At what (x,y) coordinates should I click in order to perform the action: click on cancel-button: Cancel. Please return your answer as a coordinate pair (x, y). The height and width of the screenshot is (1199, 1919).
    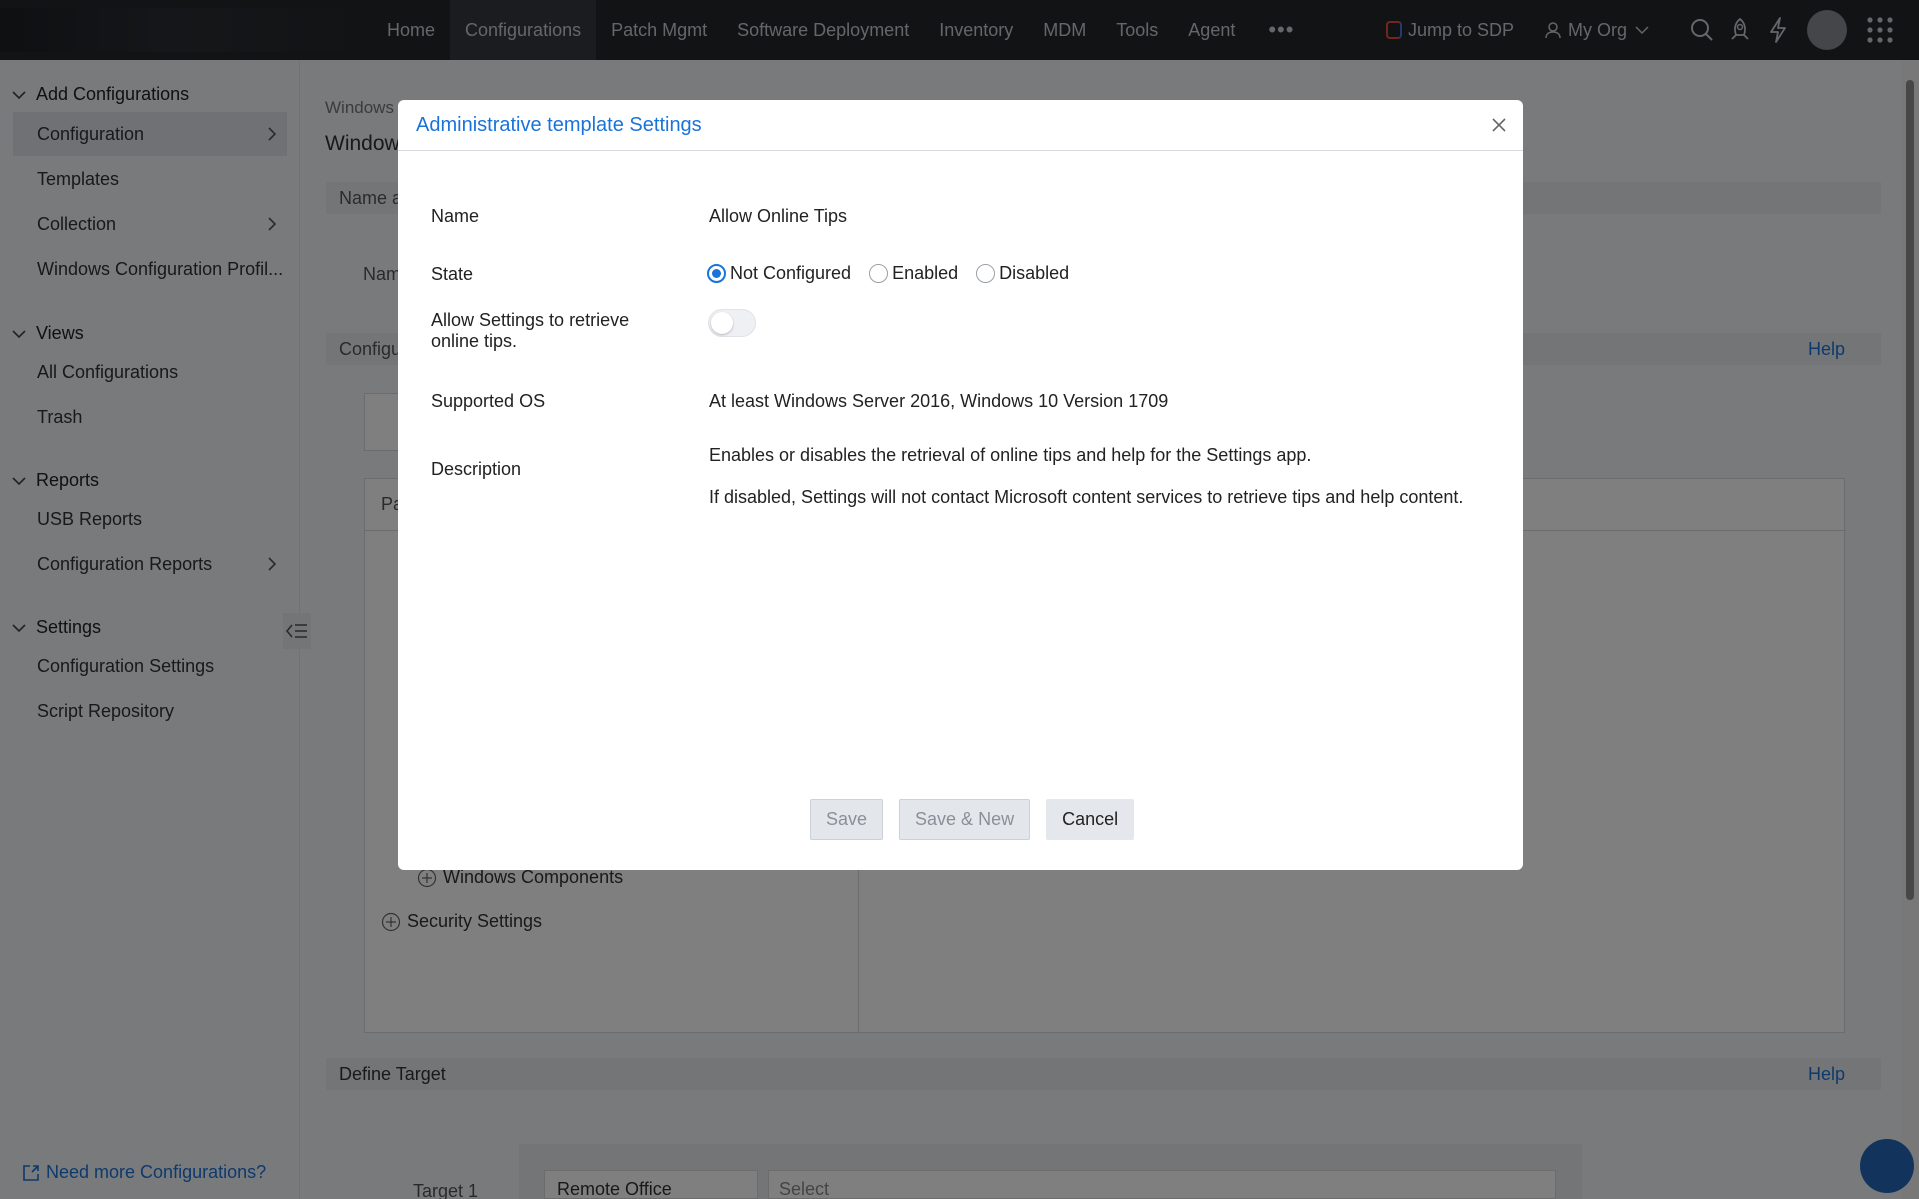
    Looking at the image, I should click on (1090, 819).